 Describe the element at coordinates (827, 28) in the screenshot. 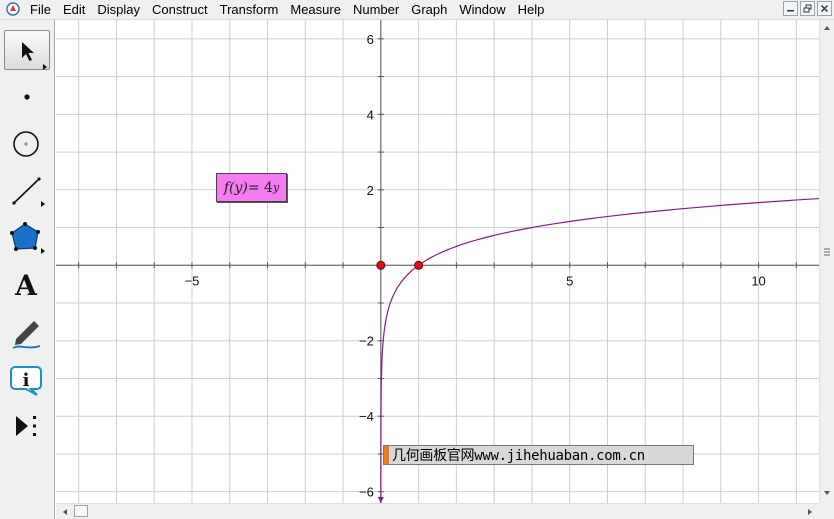

I see `scroll-up-icon` at that location.